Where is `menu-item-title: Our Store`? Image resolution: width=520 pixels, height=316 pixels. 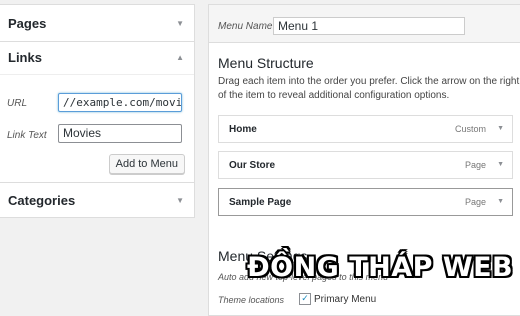
menu-item-title: Our Store is located at coordinates (252, 165).